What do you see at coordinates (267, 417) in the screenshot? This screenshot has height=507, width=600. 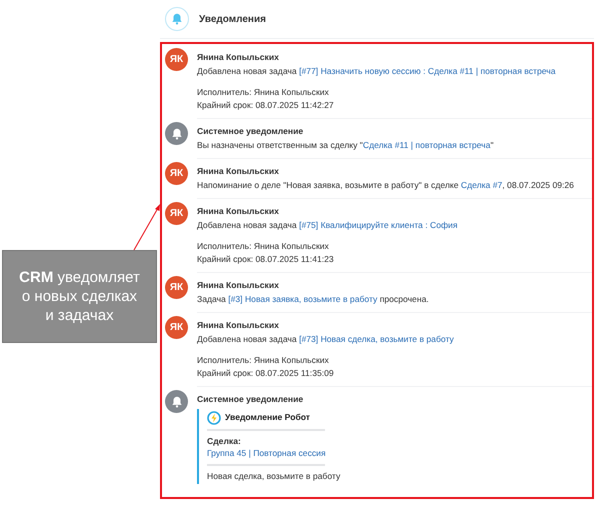 I see `card-title: Уведомление Робот` at bounding box center [267, 417].